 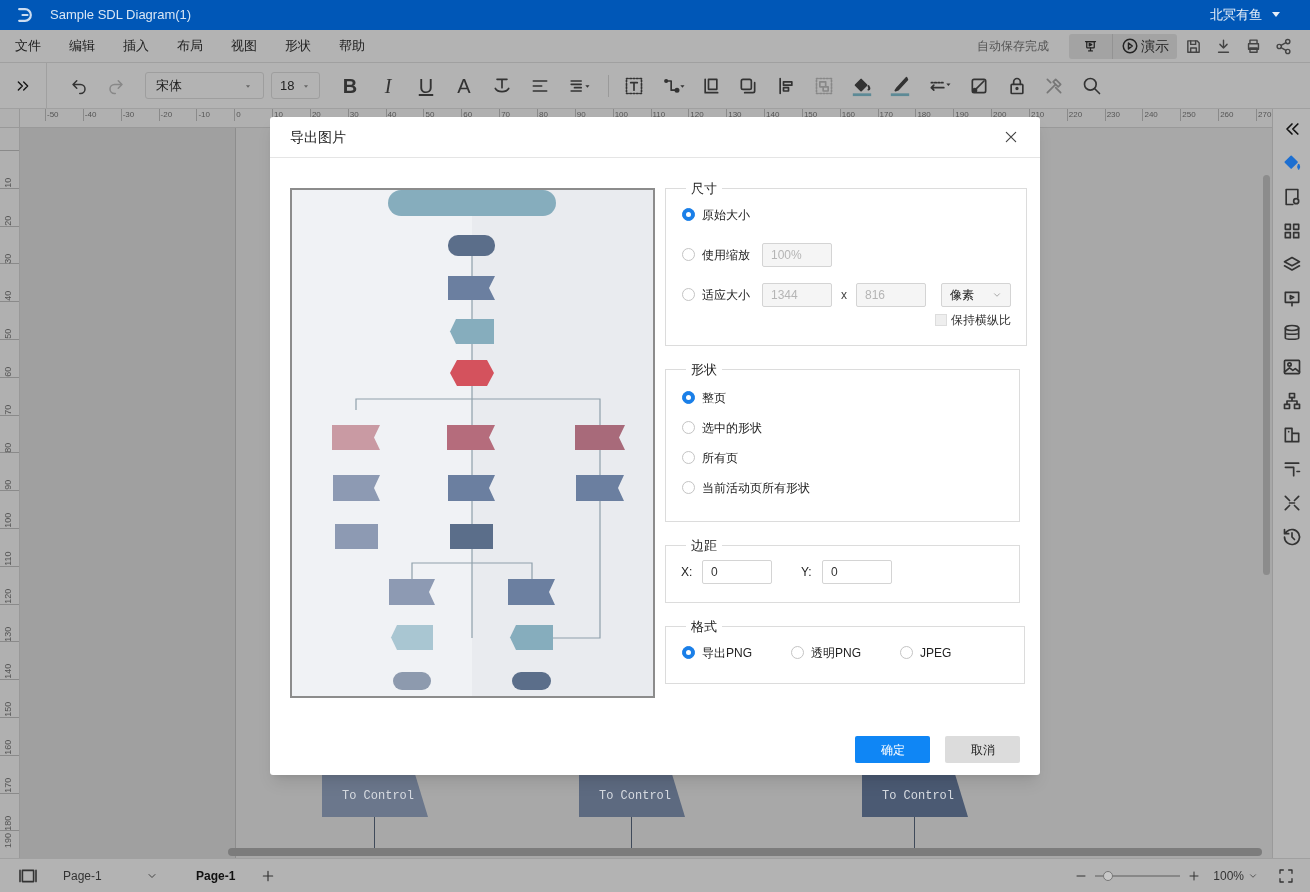 What do you see at coordinates (1000, 114) in the screenshot?
I see `ruler-label: 200` at bounding box center [1000, 114].